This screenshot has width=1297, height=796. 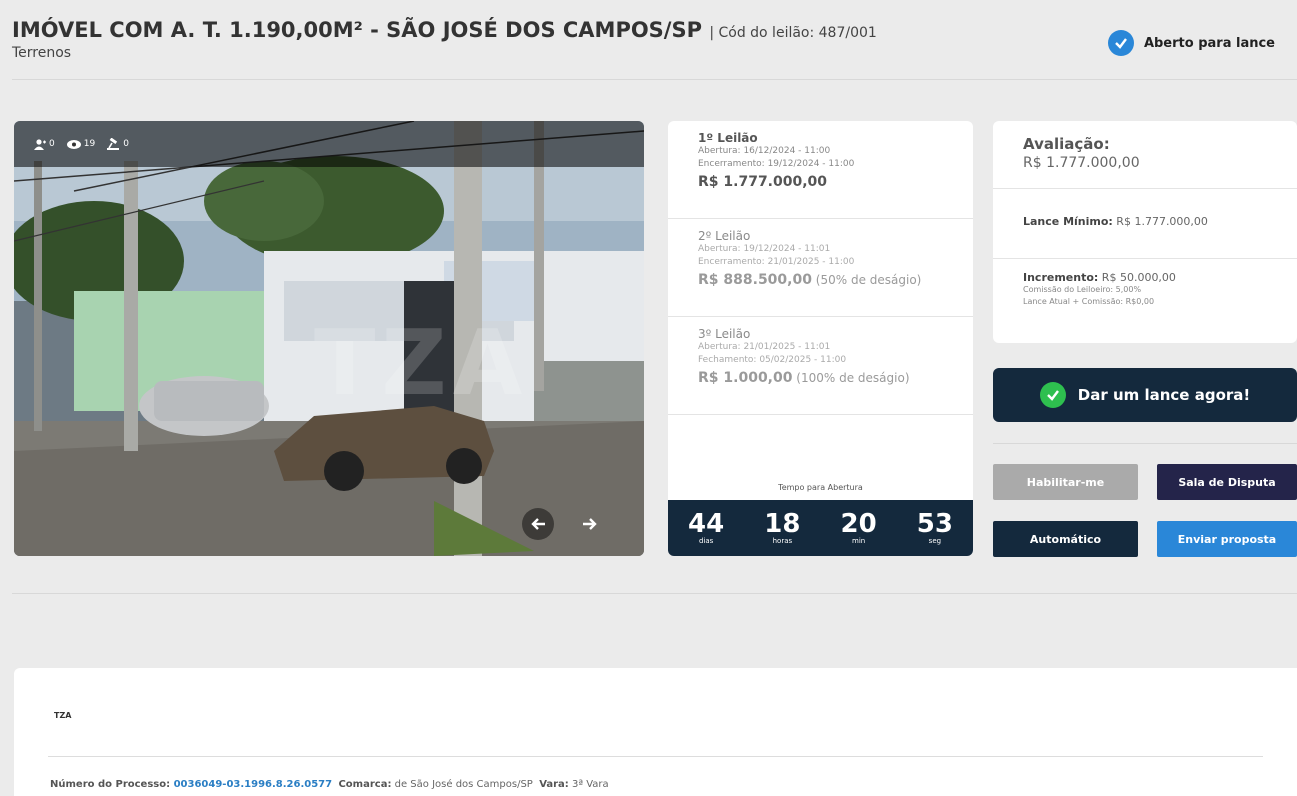 What do you see at coordinates (1145, 155) in the screenshot?
I see `evaluation-block: Avaliação: R$ 1.777.000,00` at bounding box center [1145, 155].